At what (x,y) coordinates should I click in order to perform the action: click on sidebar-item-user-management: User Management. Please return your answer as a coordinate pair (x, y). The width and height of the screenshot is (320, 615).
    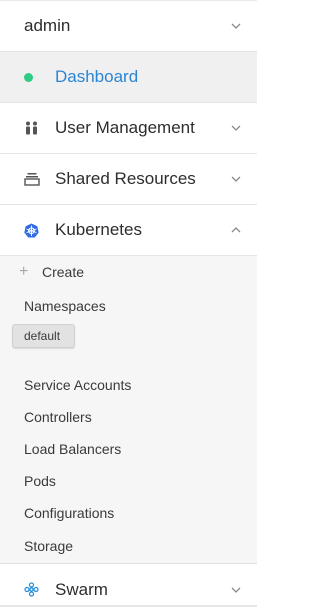
    Looking at the image, I should click on (128, 128).